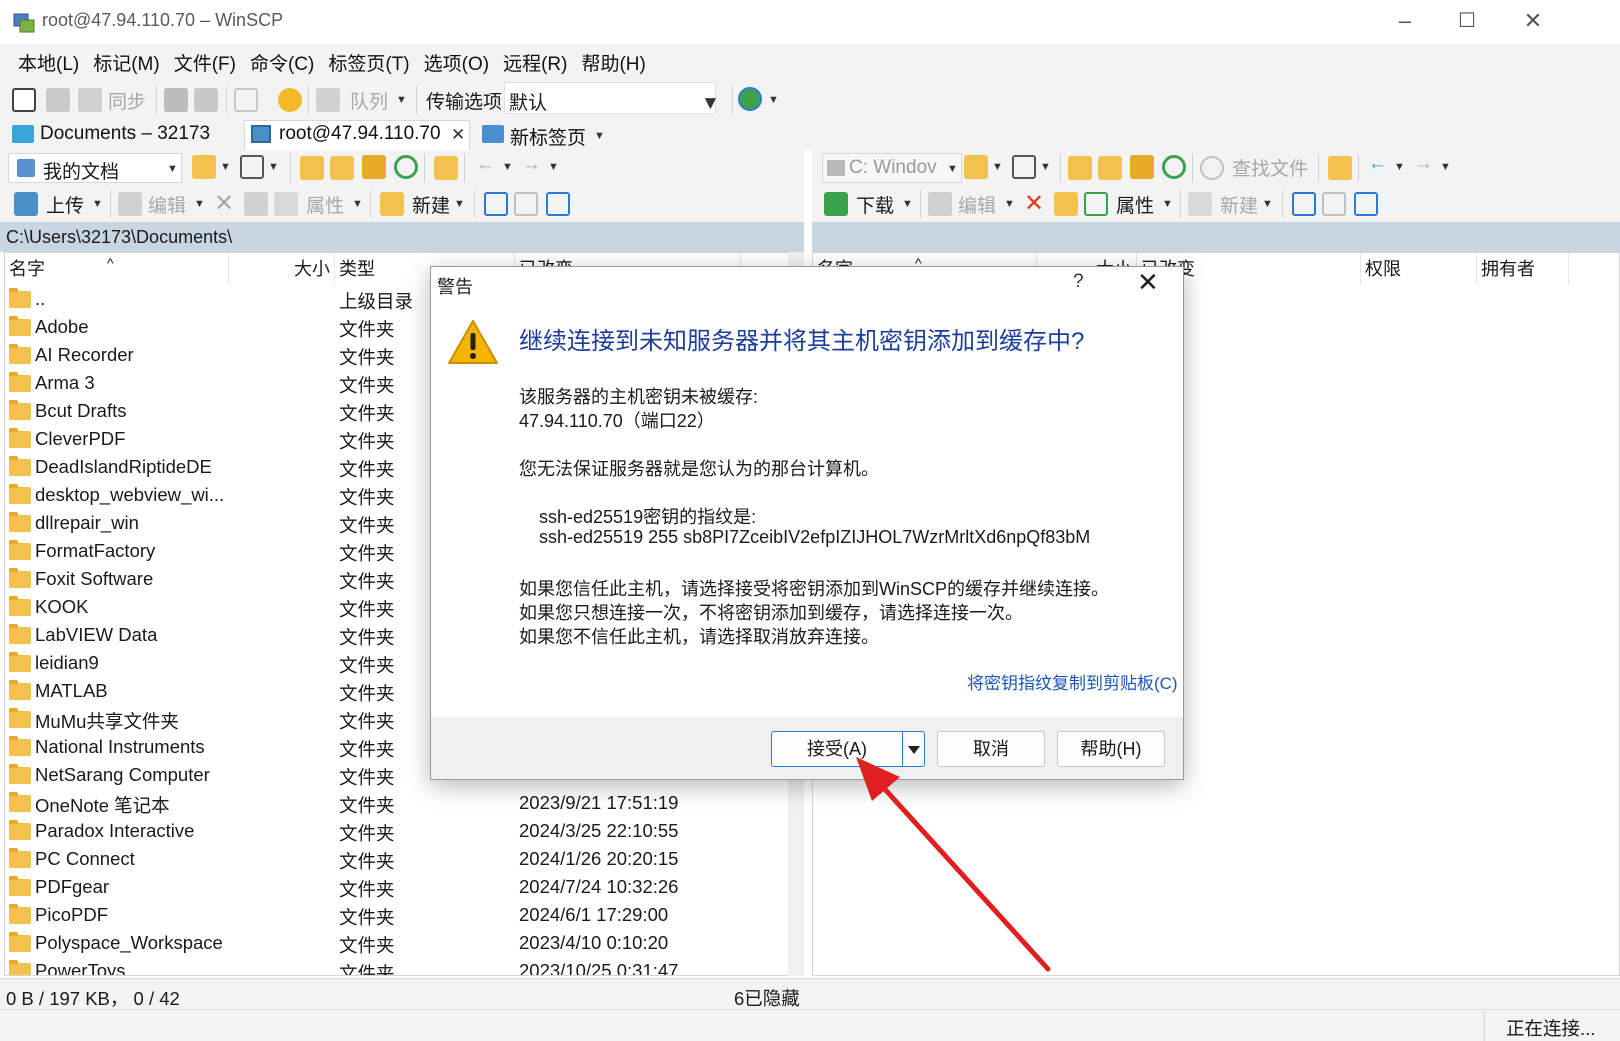 This screenshot has height=1041, width=1620. Describe the element at coordinates (124, 135) in the screenshot. I see `tab-documents: Documents – 32173` at that location.